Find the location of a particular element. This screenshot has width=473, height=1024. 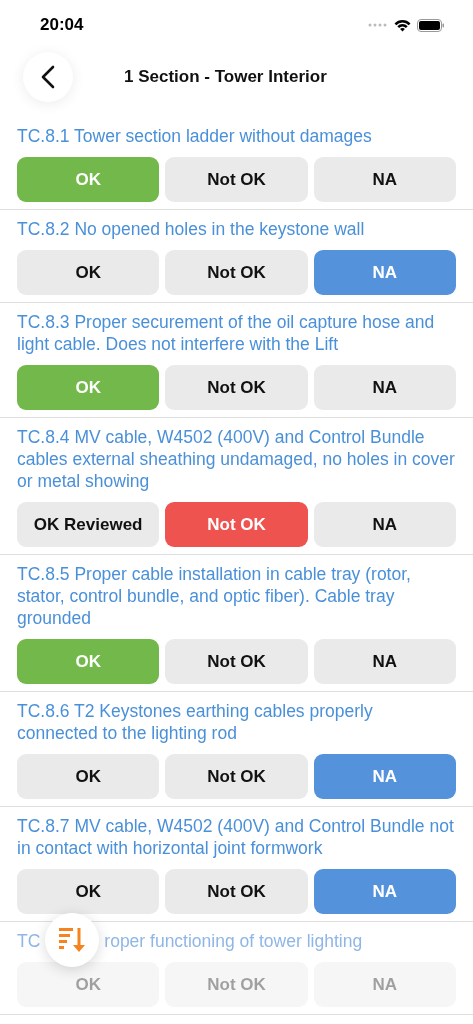

checklist-item-title: TC.8.1 Tower section ladder without damages is located at coordinates (195, 136).